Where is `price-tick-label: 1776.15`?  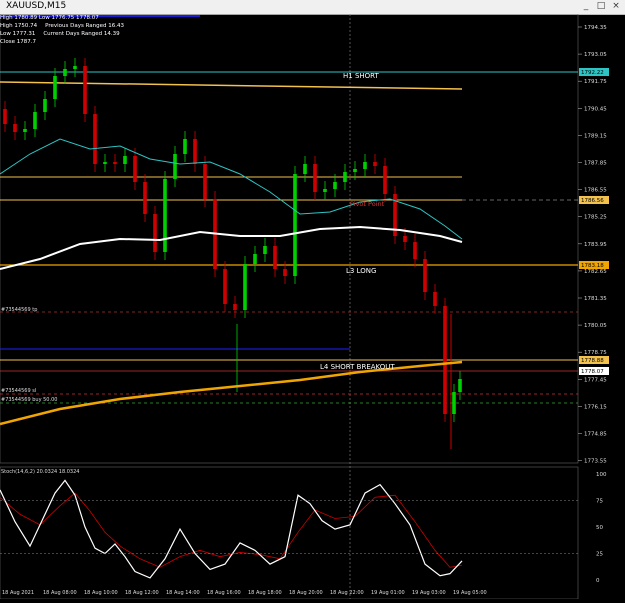 price-tick-label: 1776.15 is located at coordinates (595, 407).